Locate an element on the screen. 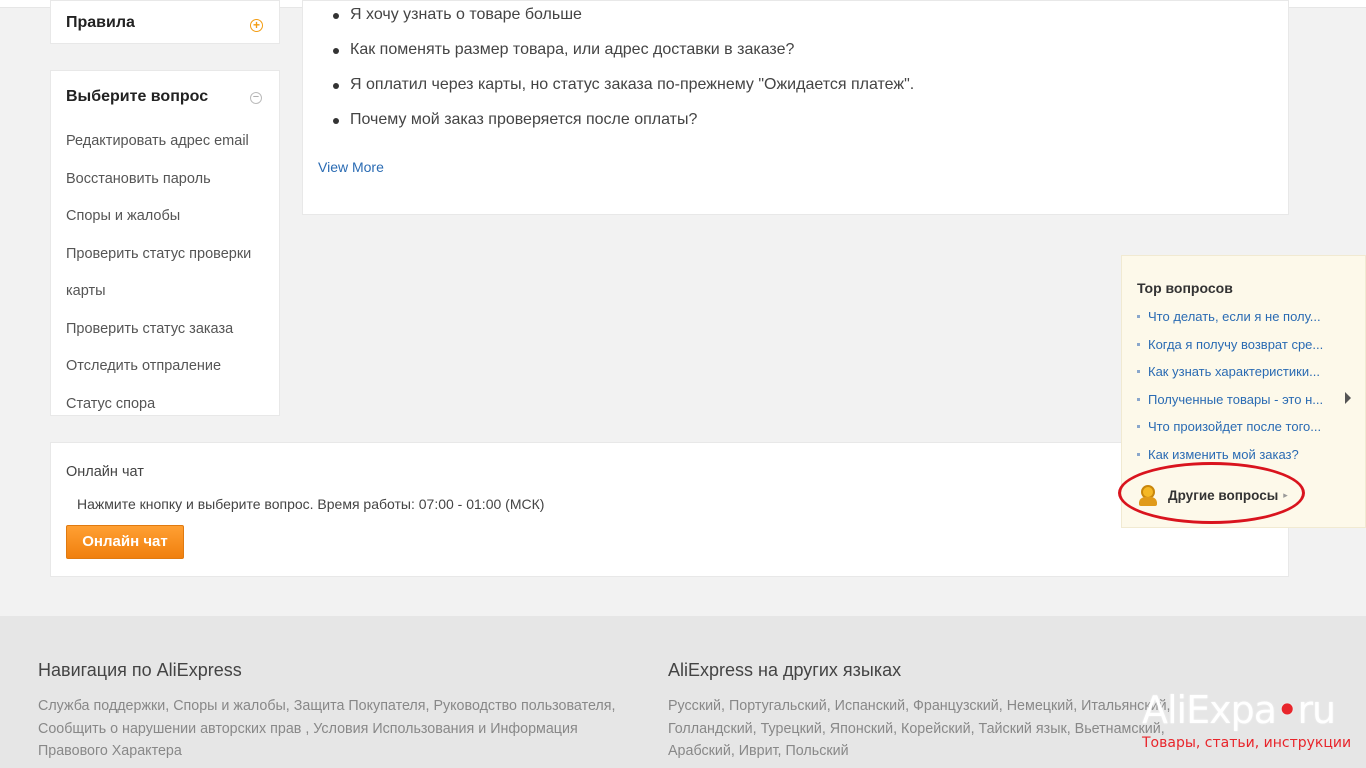 The height and width of the screenshot is (768, 1366). collapse-panel-arrow-icon is located at coordinates (1348, 398).